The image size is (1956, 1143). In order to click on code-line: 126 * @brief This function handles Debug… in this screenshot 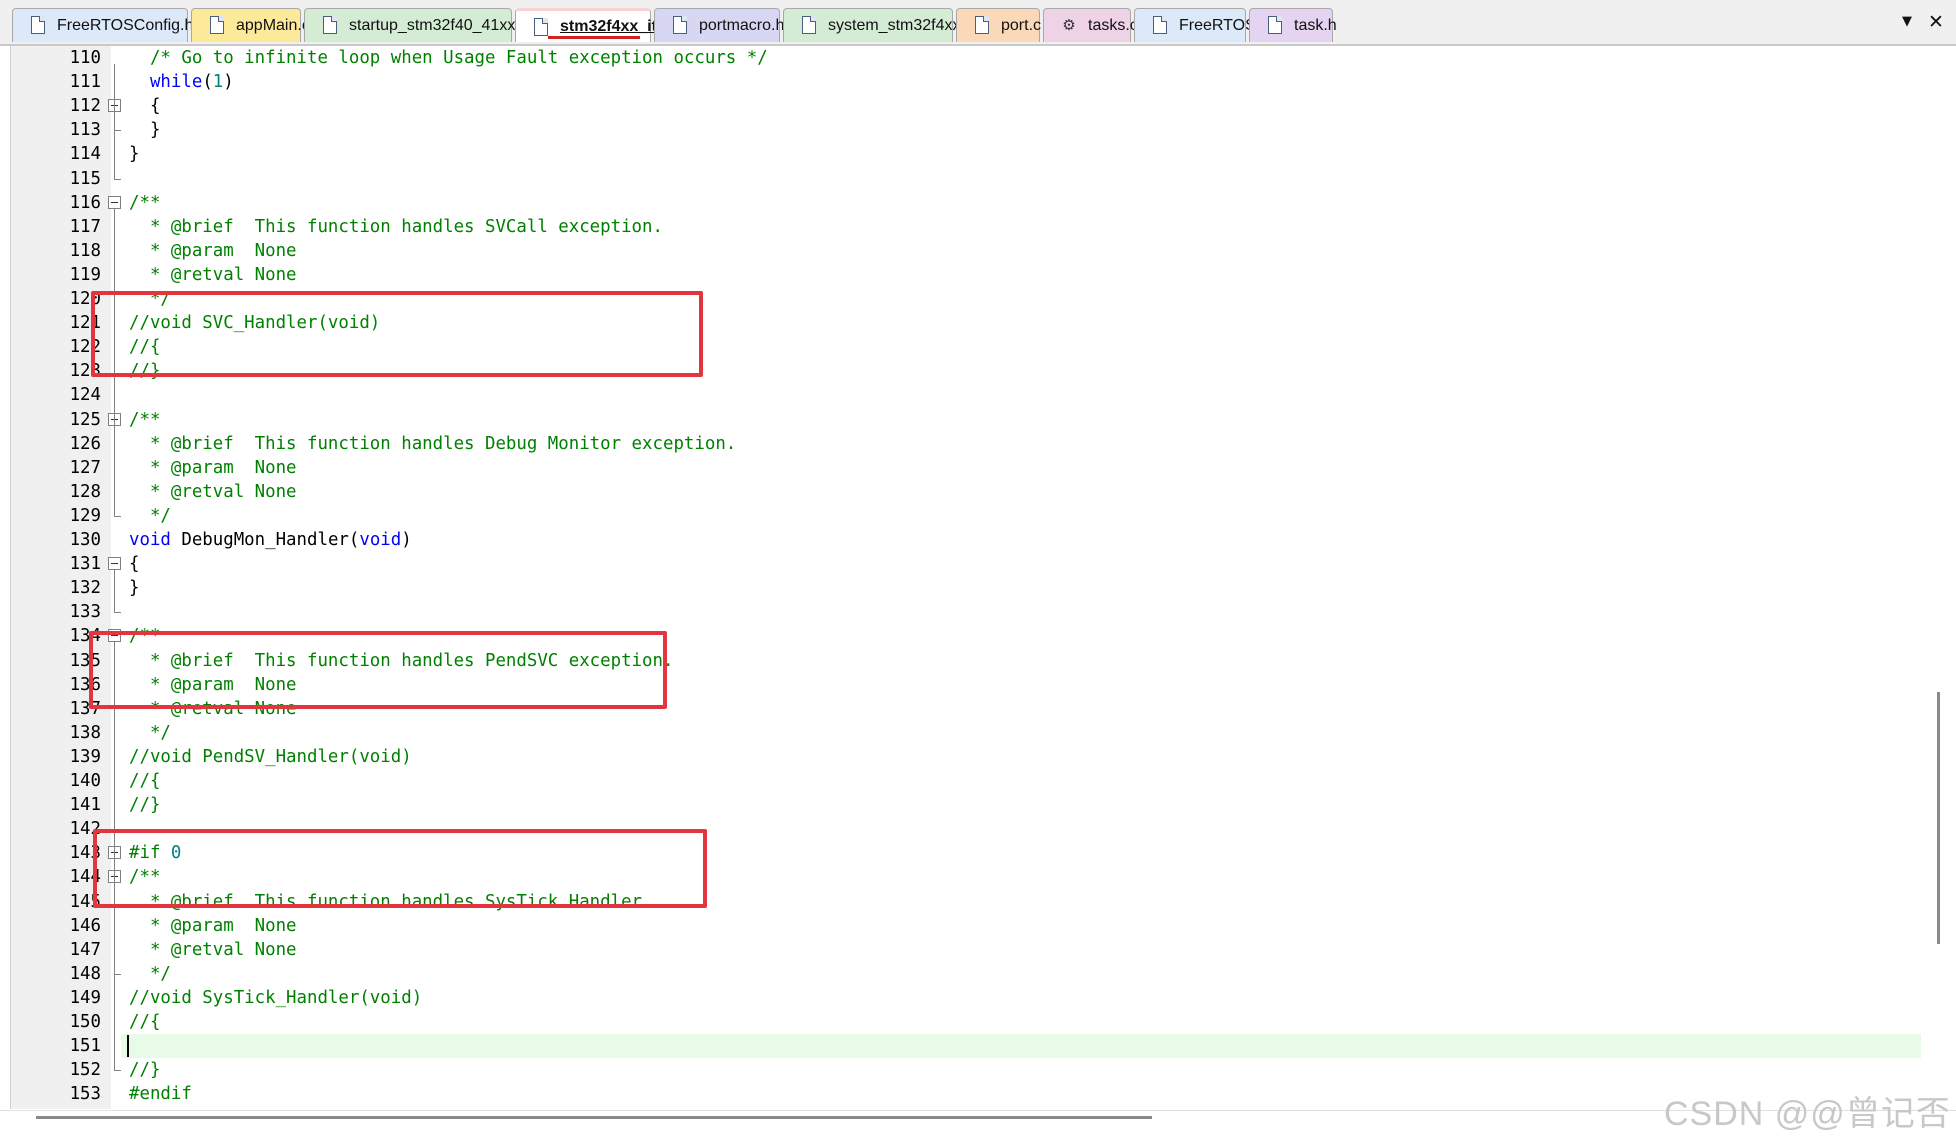, I will do `click(966, 444)`.